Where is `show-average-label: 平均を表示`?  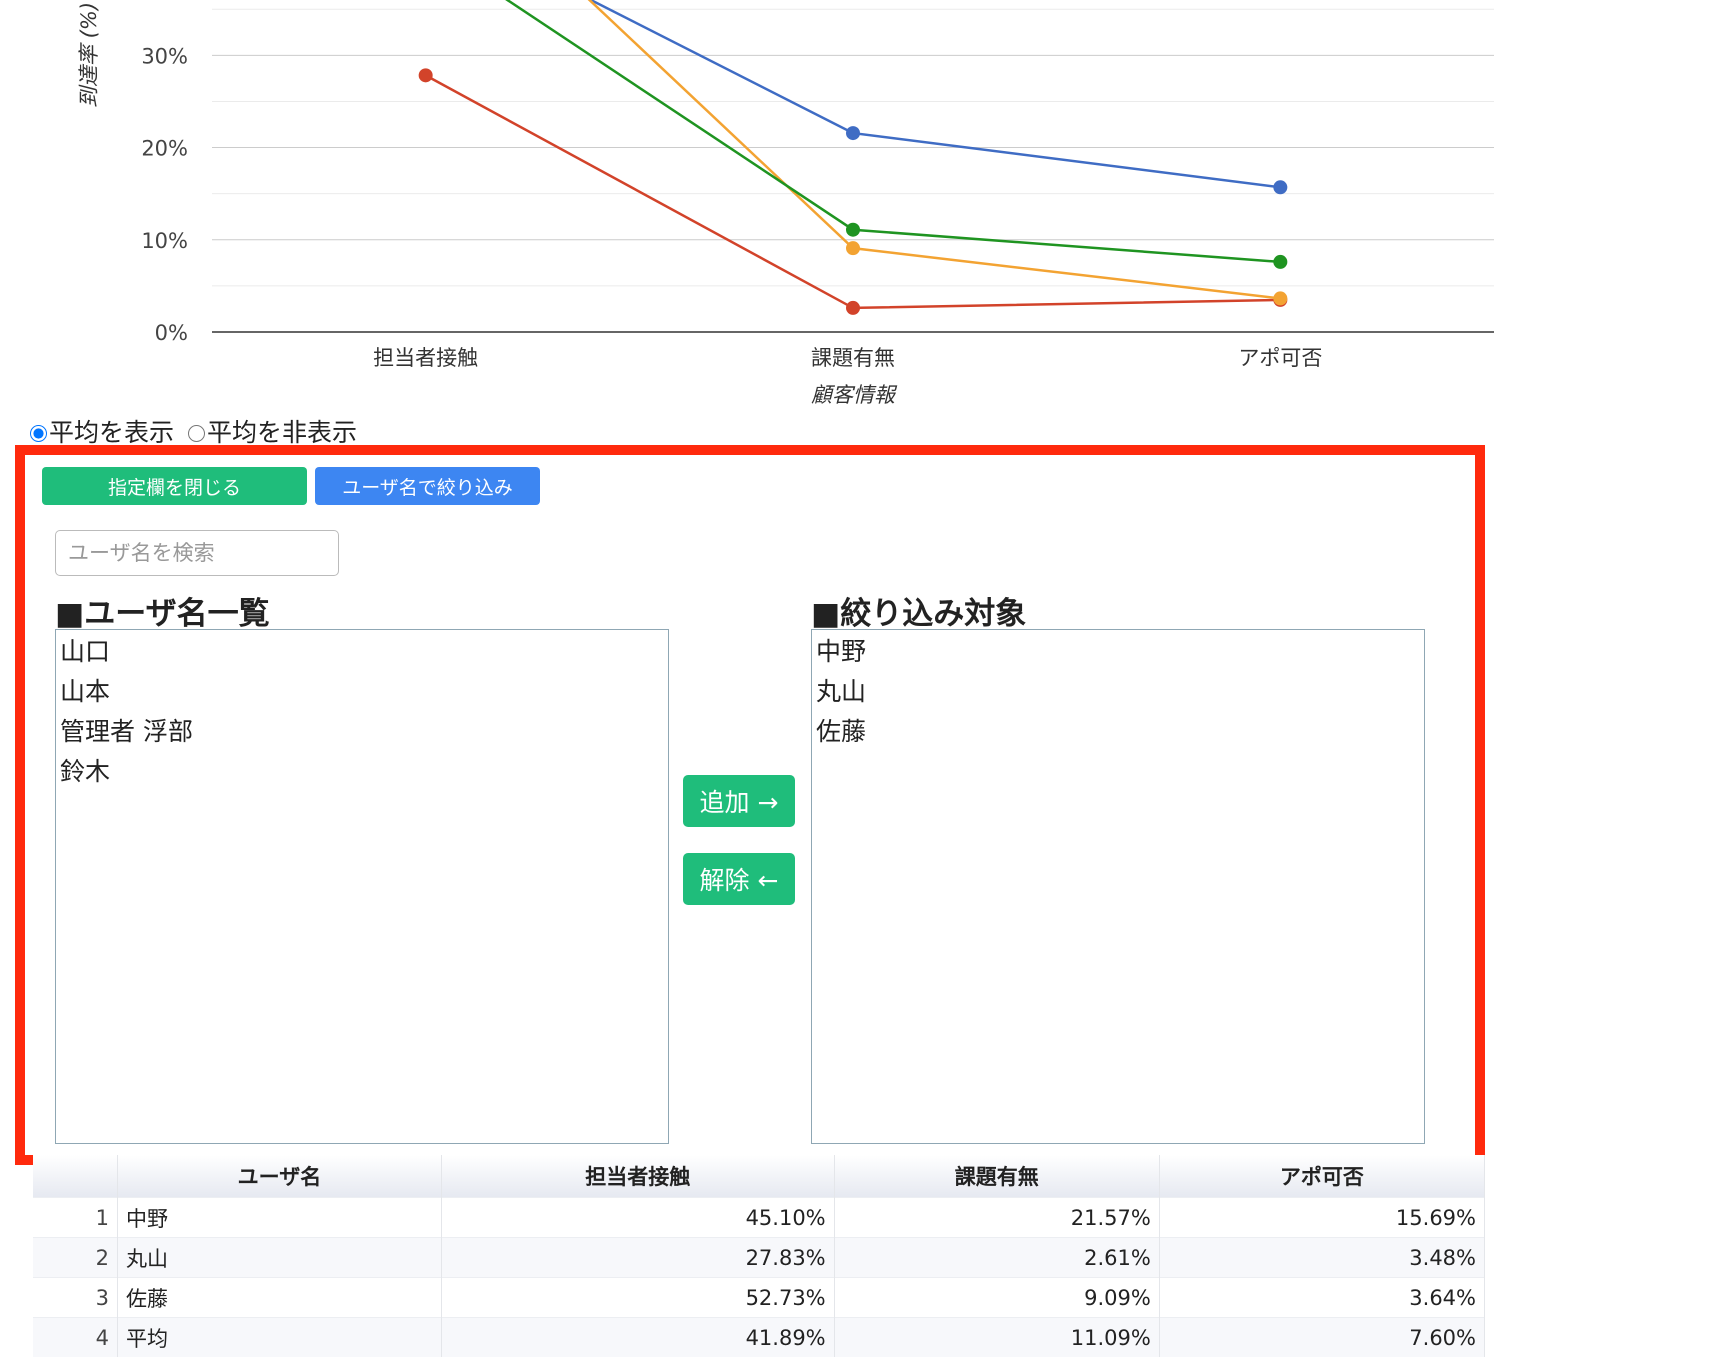
show-average-label: 平均を表示 is located at coordinates (111, 433).